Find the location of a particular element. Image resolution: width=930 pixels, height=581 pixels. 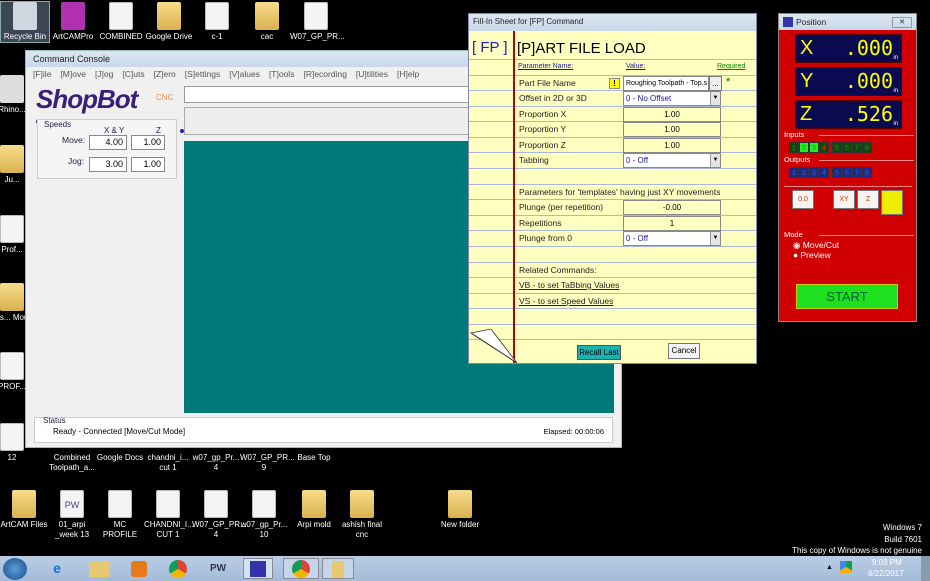

warning-icon: ! is located at coordinates (614, 83).